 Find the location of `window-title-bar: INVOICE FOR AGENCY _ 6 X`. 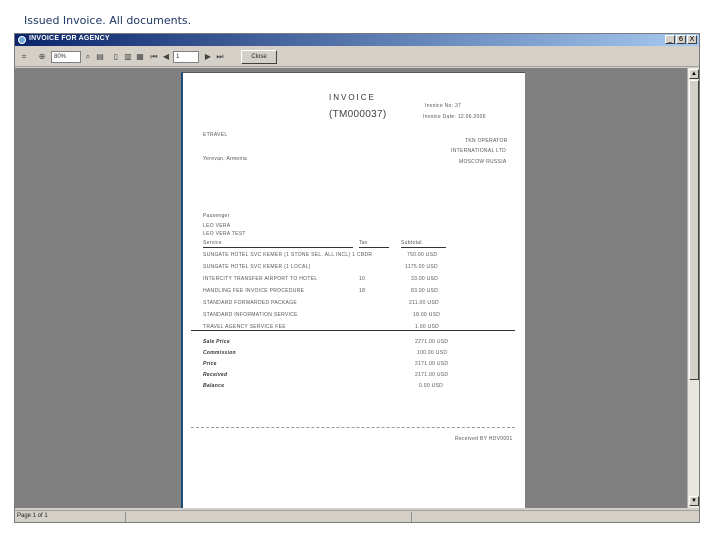

window-title-bar: INVOICE FOR AGENCY _ 6 X is located at coordinates (357, 40).